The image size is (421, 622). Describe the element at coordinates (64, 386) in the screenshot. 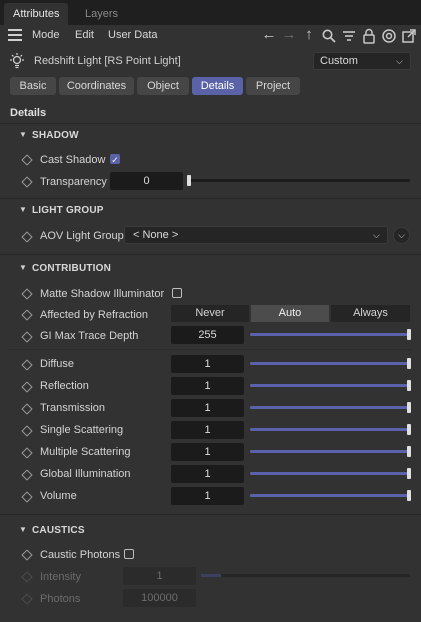

I see `contribution-row-label: Reflection` at that location.